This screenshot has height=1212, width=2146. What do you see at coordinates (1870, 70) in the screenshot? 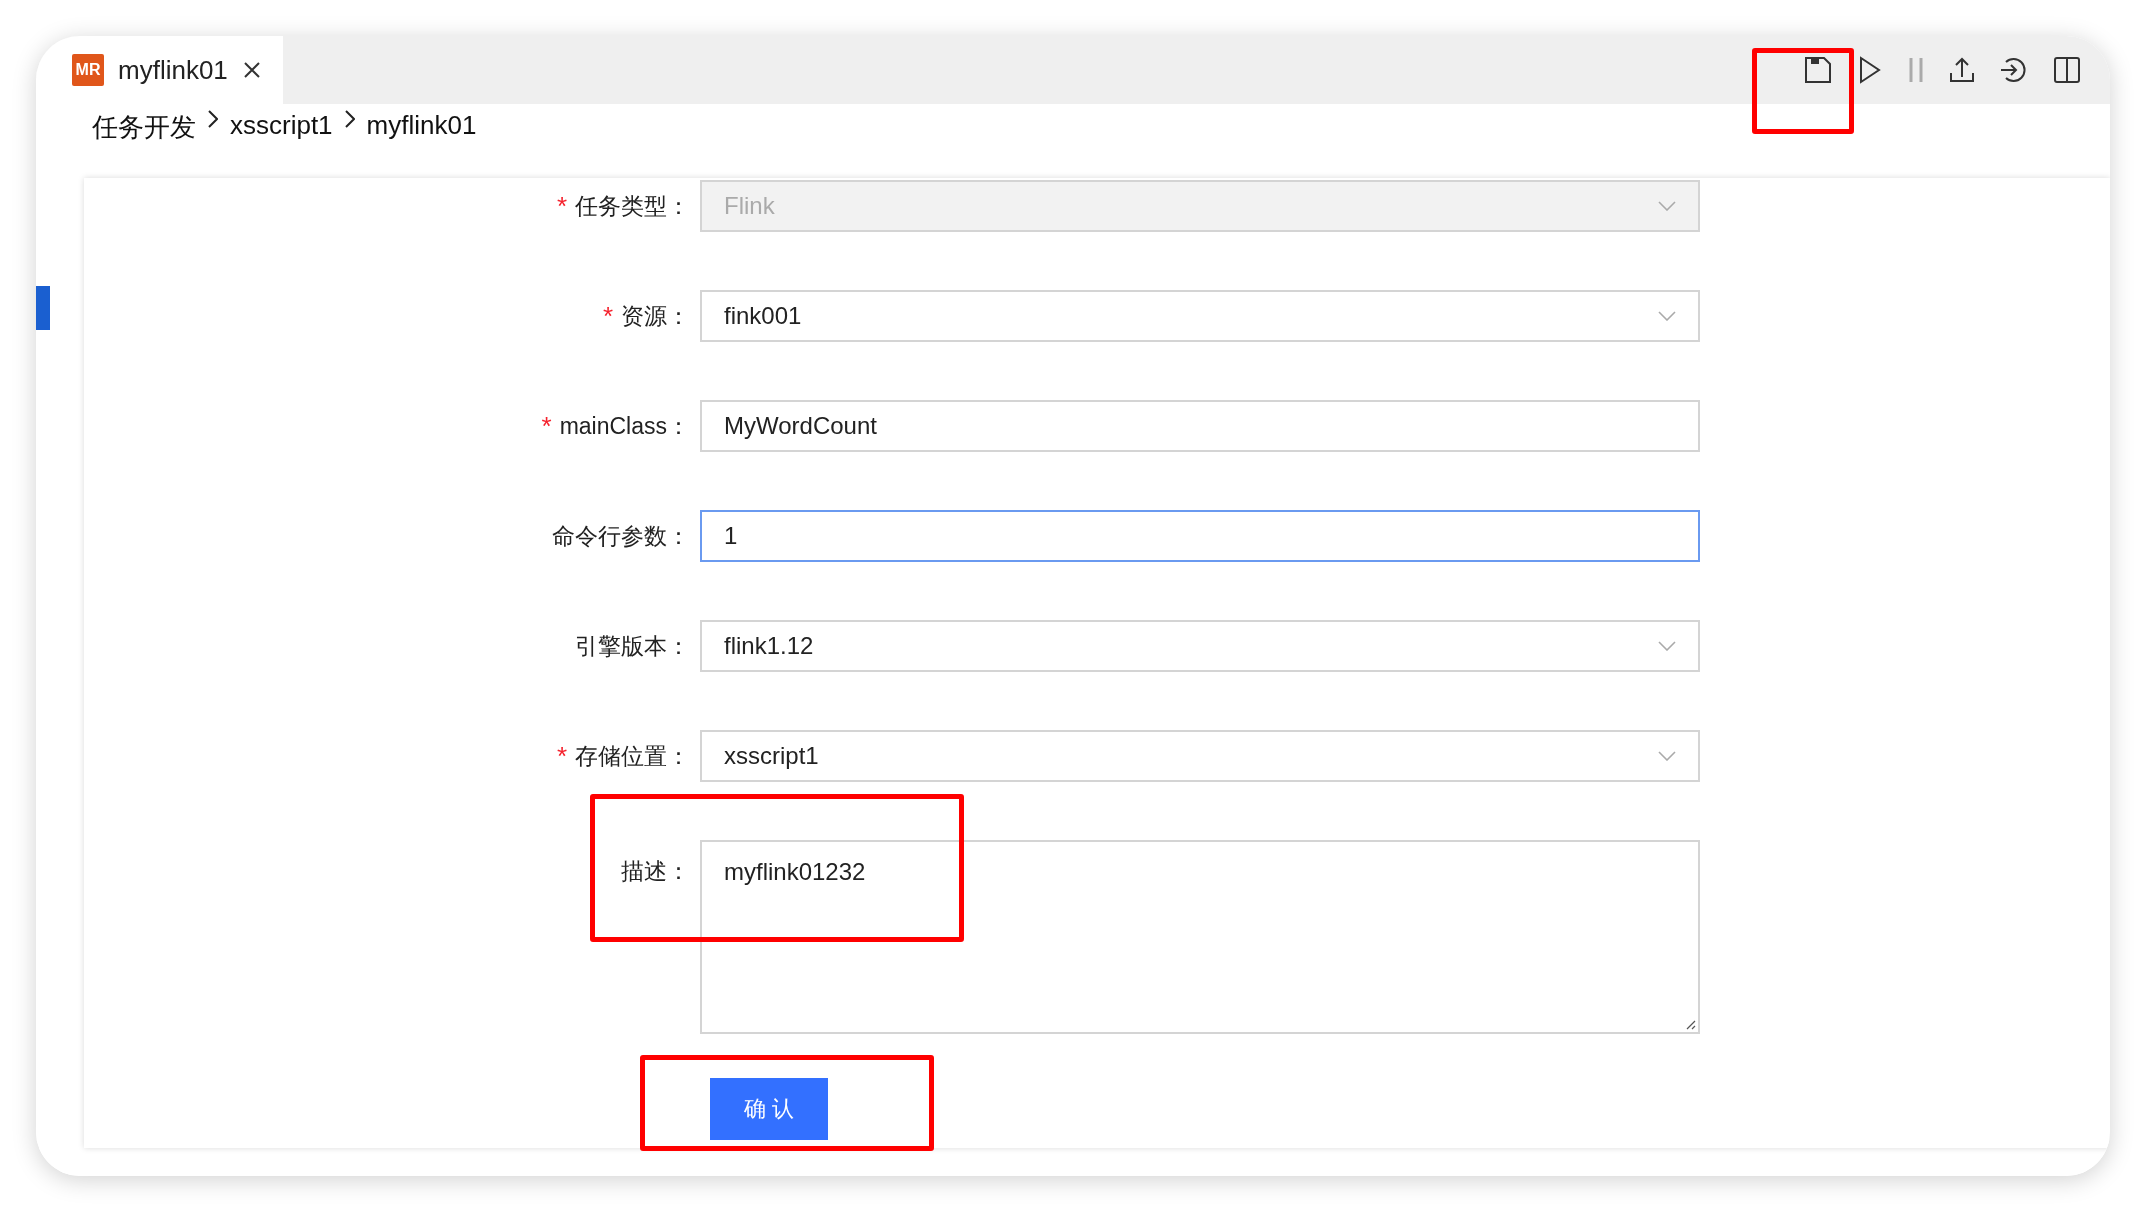
I see `play-icon` at bounding box center [1870, 70].